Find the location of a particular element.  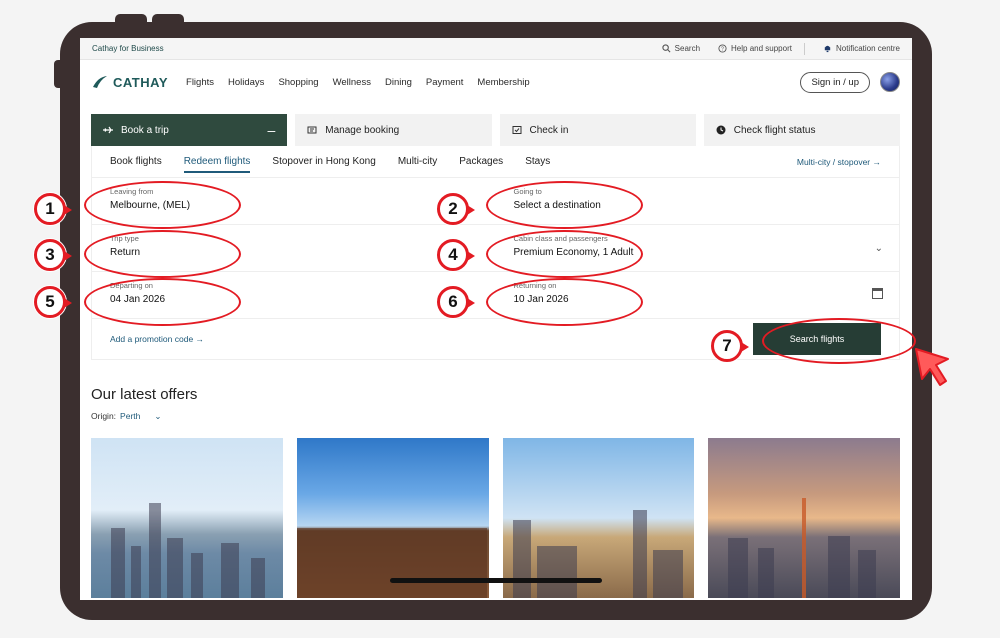

offer-card-tokyo is located at coordinates (804, 518).